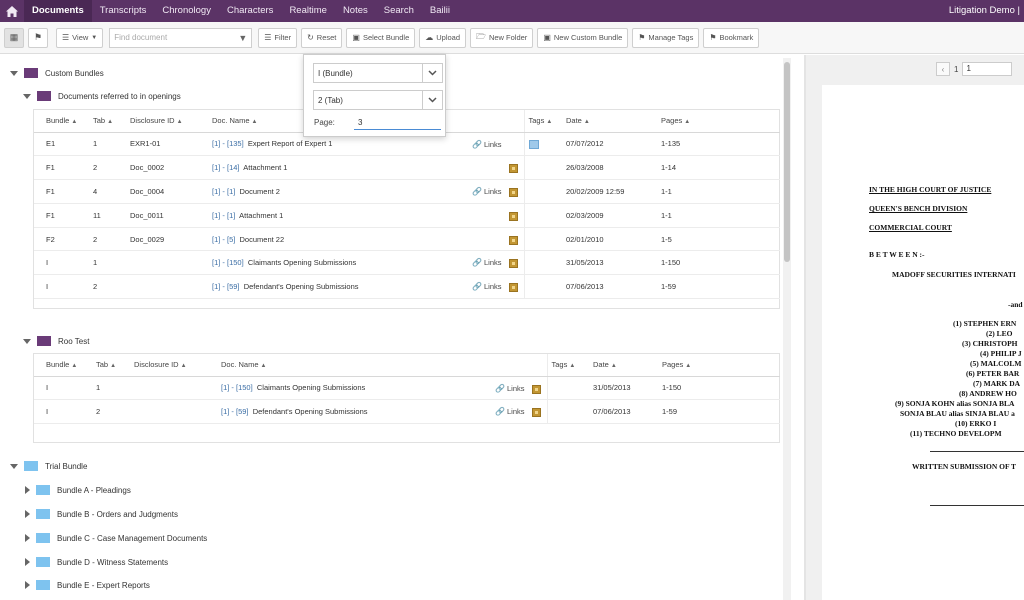 The height and width of the screenshot is (600, 1024). Describe the element at coordinates (80, 37) in the screenshot. I see `view-dropdown: ☰ View ▼` at that location.